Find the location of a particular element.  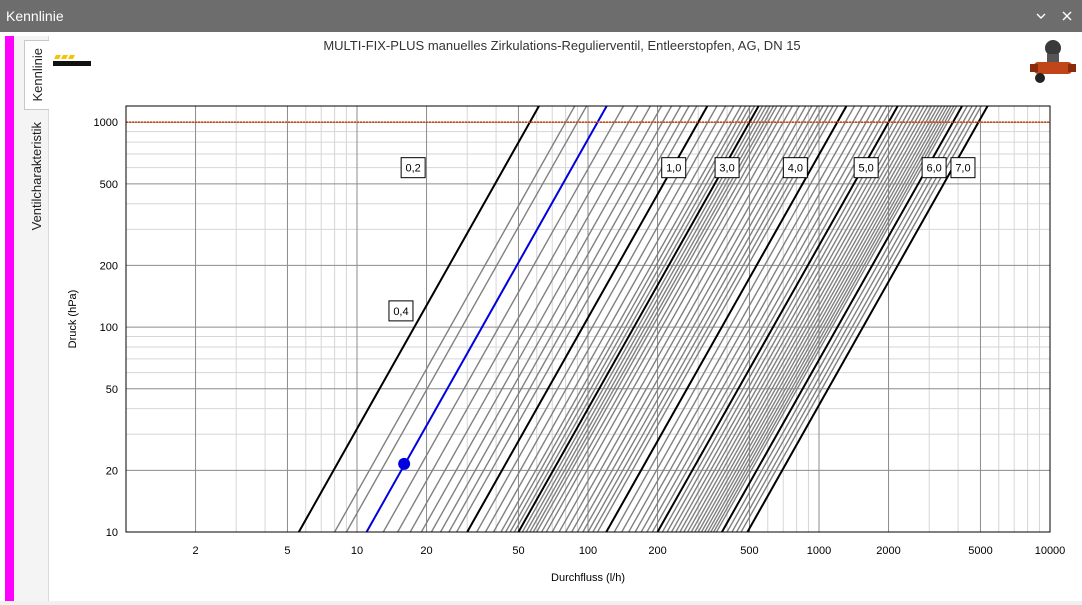

y-tick-label: 500 is located at coordinates (109, 185).